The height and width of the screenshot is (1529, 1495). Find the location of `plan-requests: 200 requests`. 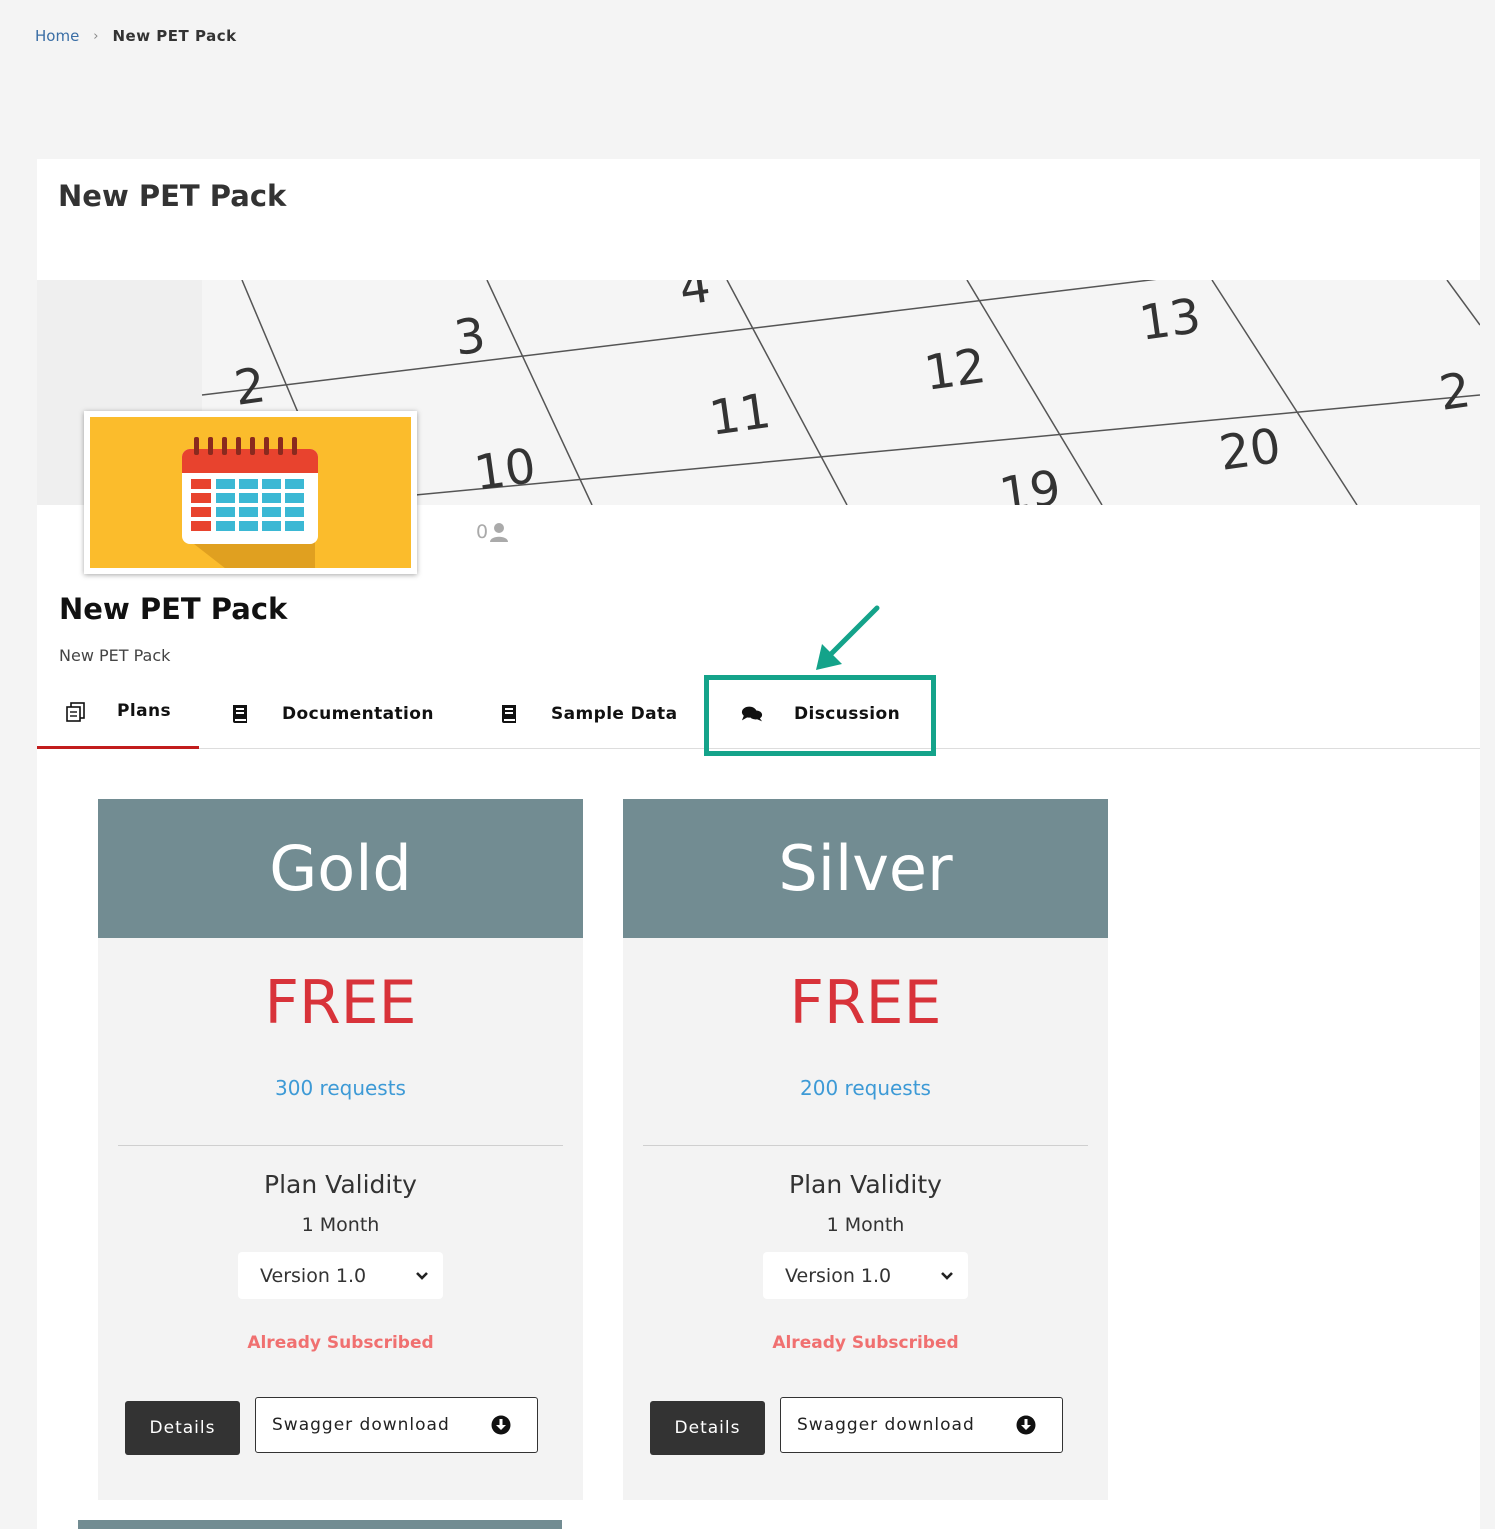

plan-requests: 200 requests is located at coordinates (865, 1088).